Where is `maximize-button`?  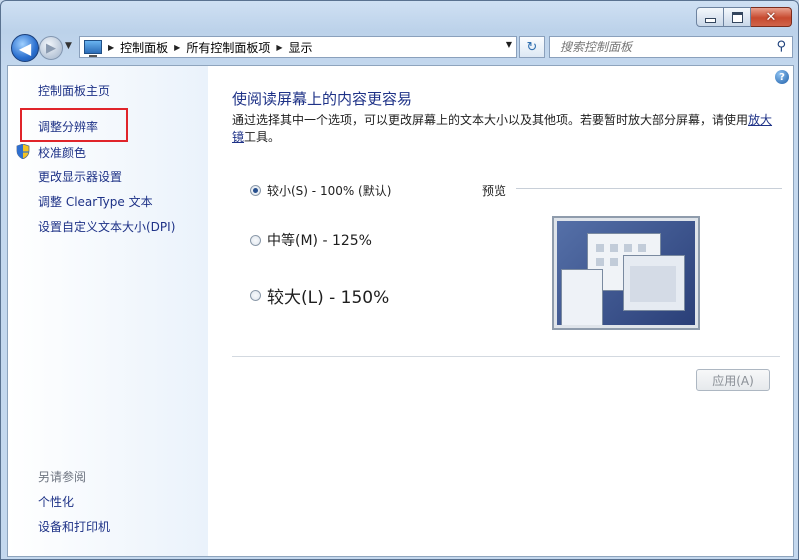
maximize-button is located at coordinates (737, 17).